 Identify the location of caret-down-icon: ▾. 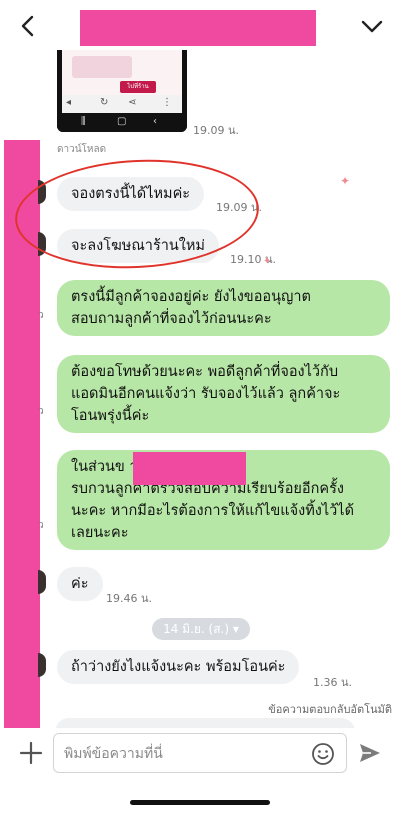
(235, 629).